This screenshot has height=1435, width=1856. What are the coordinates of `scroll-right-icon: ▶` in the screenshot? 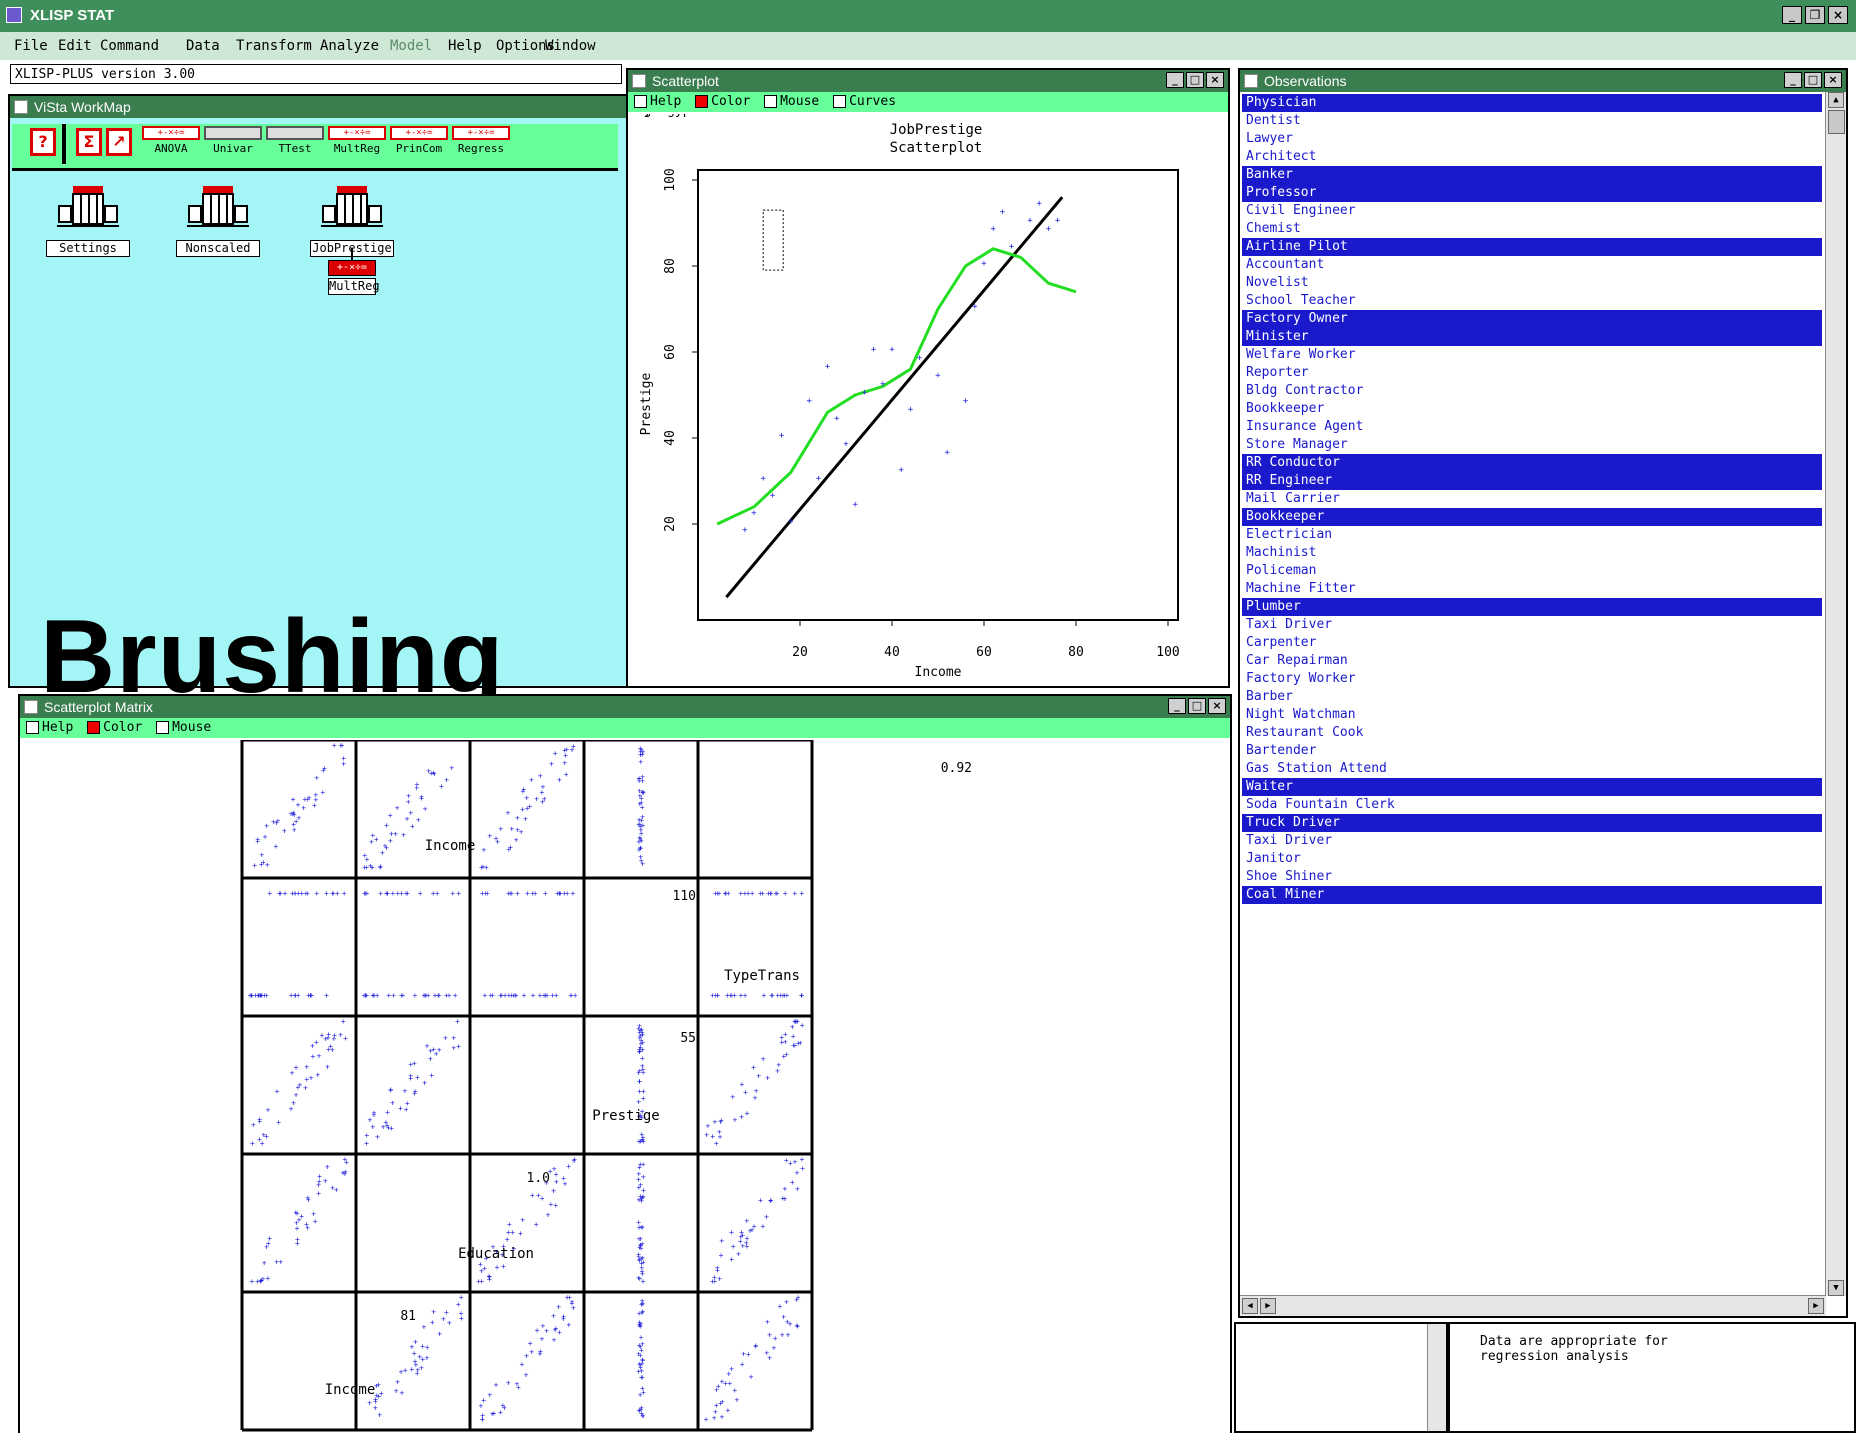 It's located at (1268, 1306).